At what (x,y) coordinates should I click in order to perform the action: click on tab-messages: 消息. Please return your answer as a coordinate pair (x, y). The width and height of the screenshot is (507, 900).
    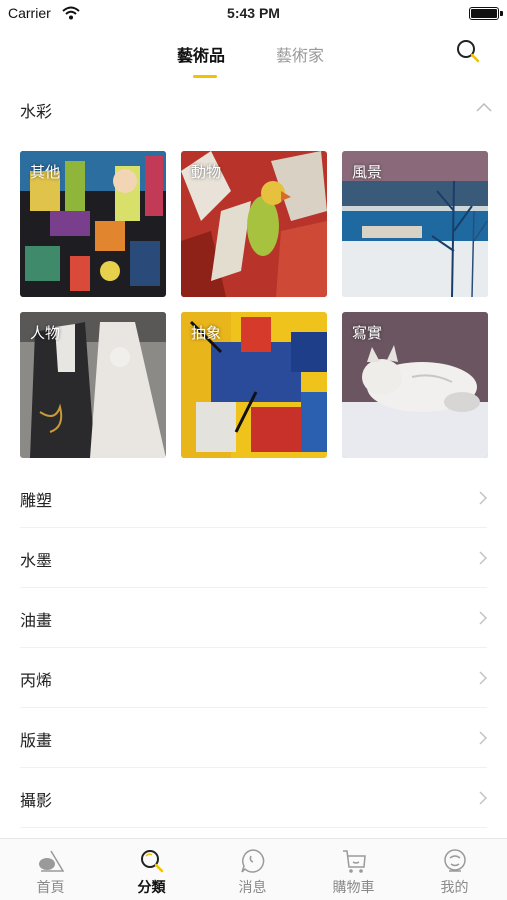
    Looking at the image, I should click on (252, 869).